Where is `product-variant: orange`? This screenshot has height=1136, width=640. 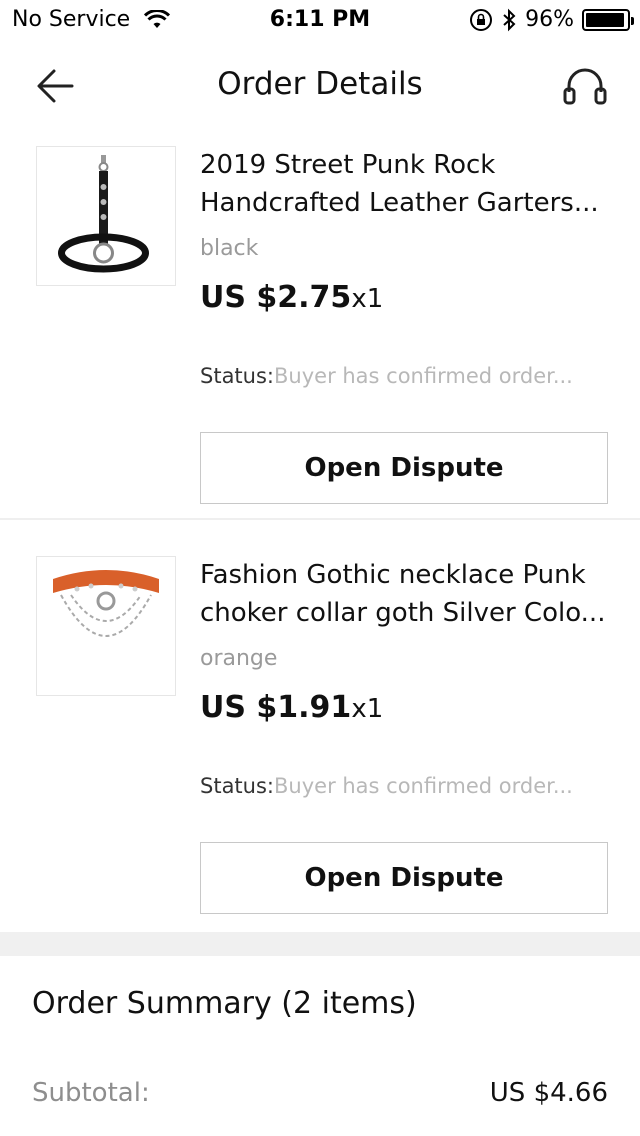 product-variant: orange is located at coordinates (239, 658).